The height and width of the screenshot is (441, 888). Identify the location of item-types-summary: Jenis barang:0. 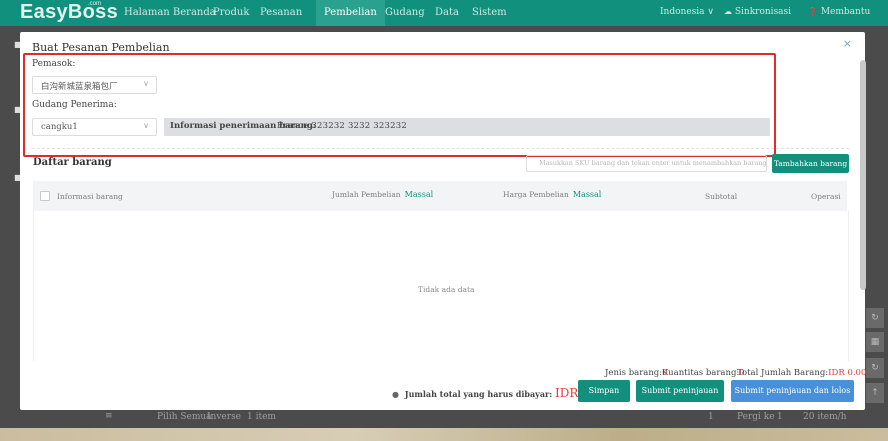
(636, 373).